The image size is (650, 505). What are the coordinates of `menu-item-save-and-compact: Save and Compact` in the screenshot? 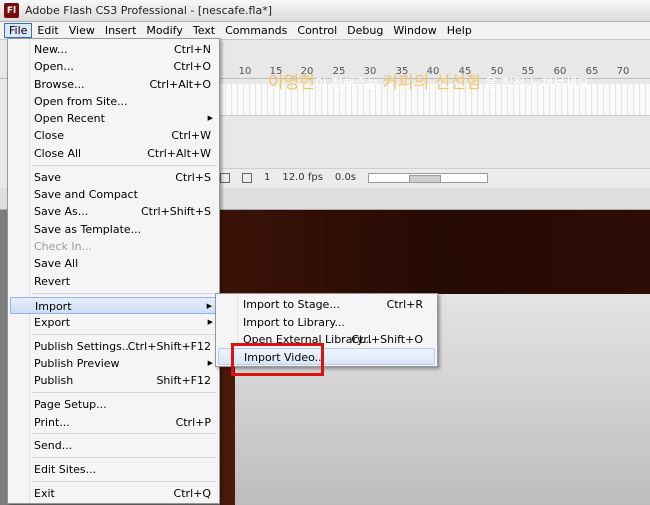 It's located at (113, 194).